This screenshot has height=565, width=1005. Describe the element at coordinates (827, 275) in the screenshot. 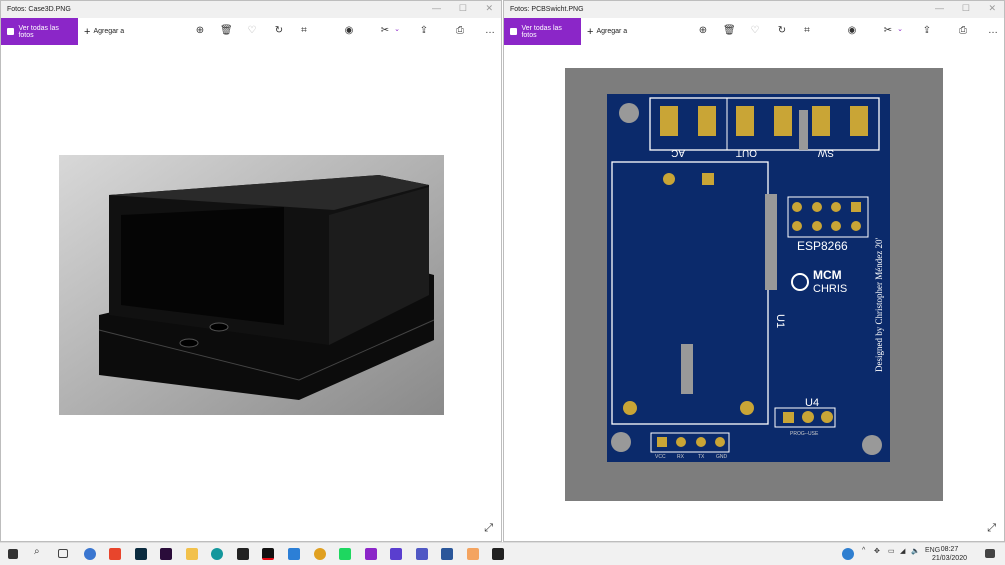

I see `logo-mcm: MCM` at that location.